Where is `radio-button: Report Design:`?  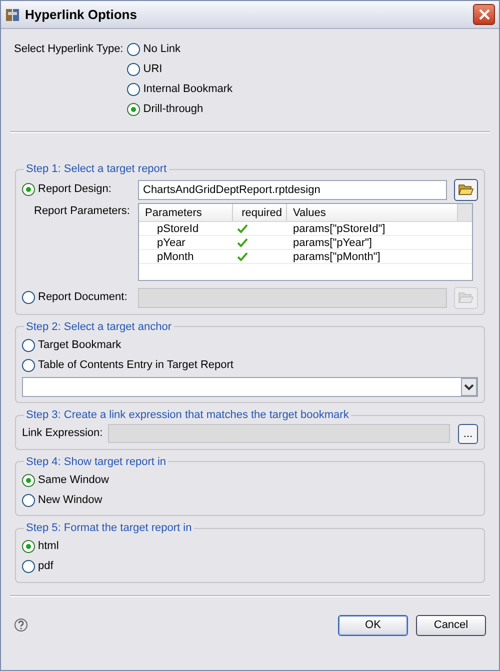 radio-button: Report Design: is located at coordinates (67, 190).